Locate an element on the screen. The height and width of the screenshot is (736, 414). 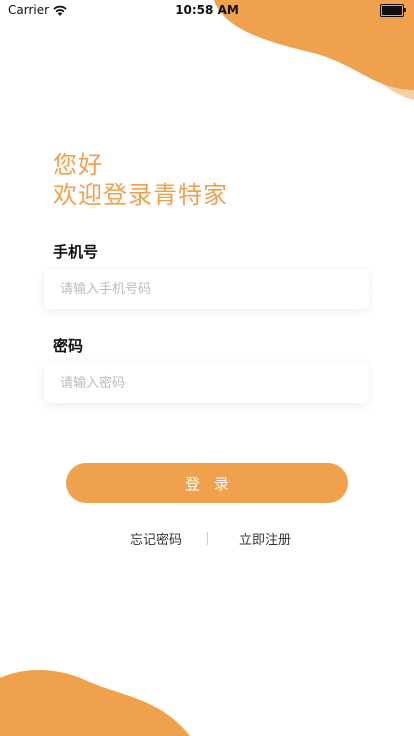
password-label: 密码 is located at coordinates (68, 346).